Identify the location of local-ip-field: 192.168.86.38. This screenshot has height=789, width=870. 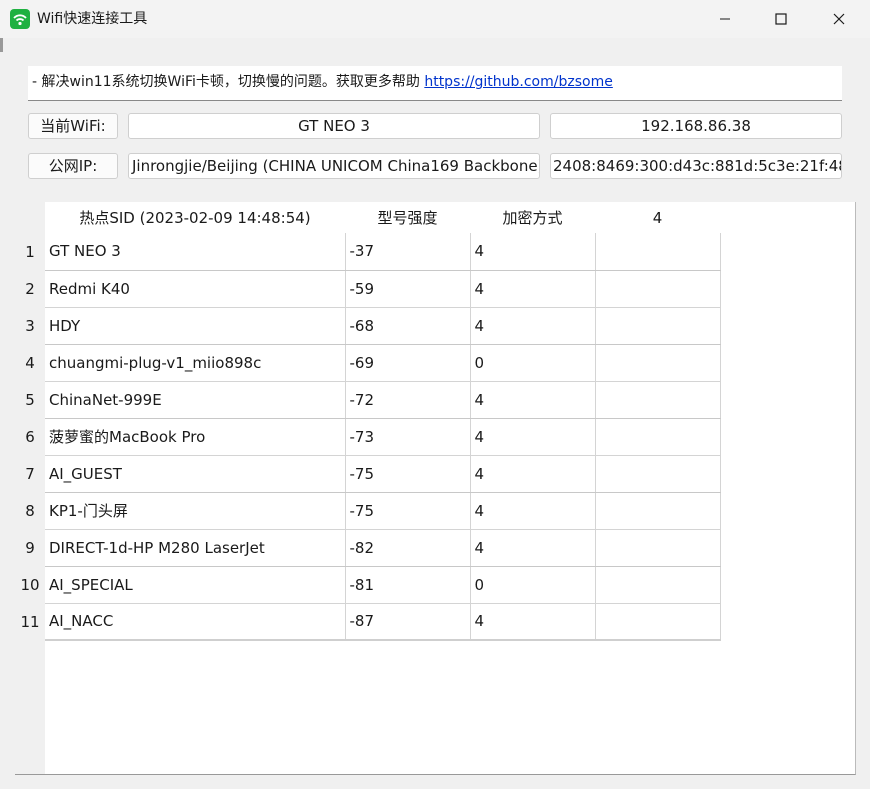
(696, 126).